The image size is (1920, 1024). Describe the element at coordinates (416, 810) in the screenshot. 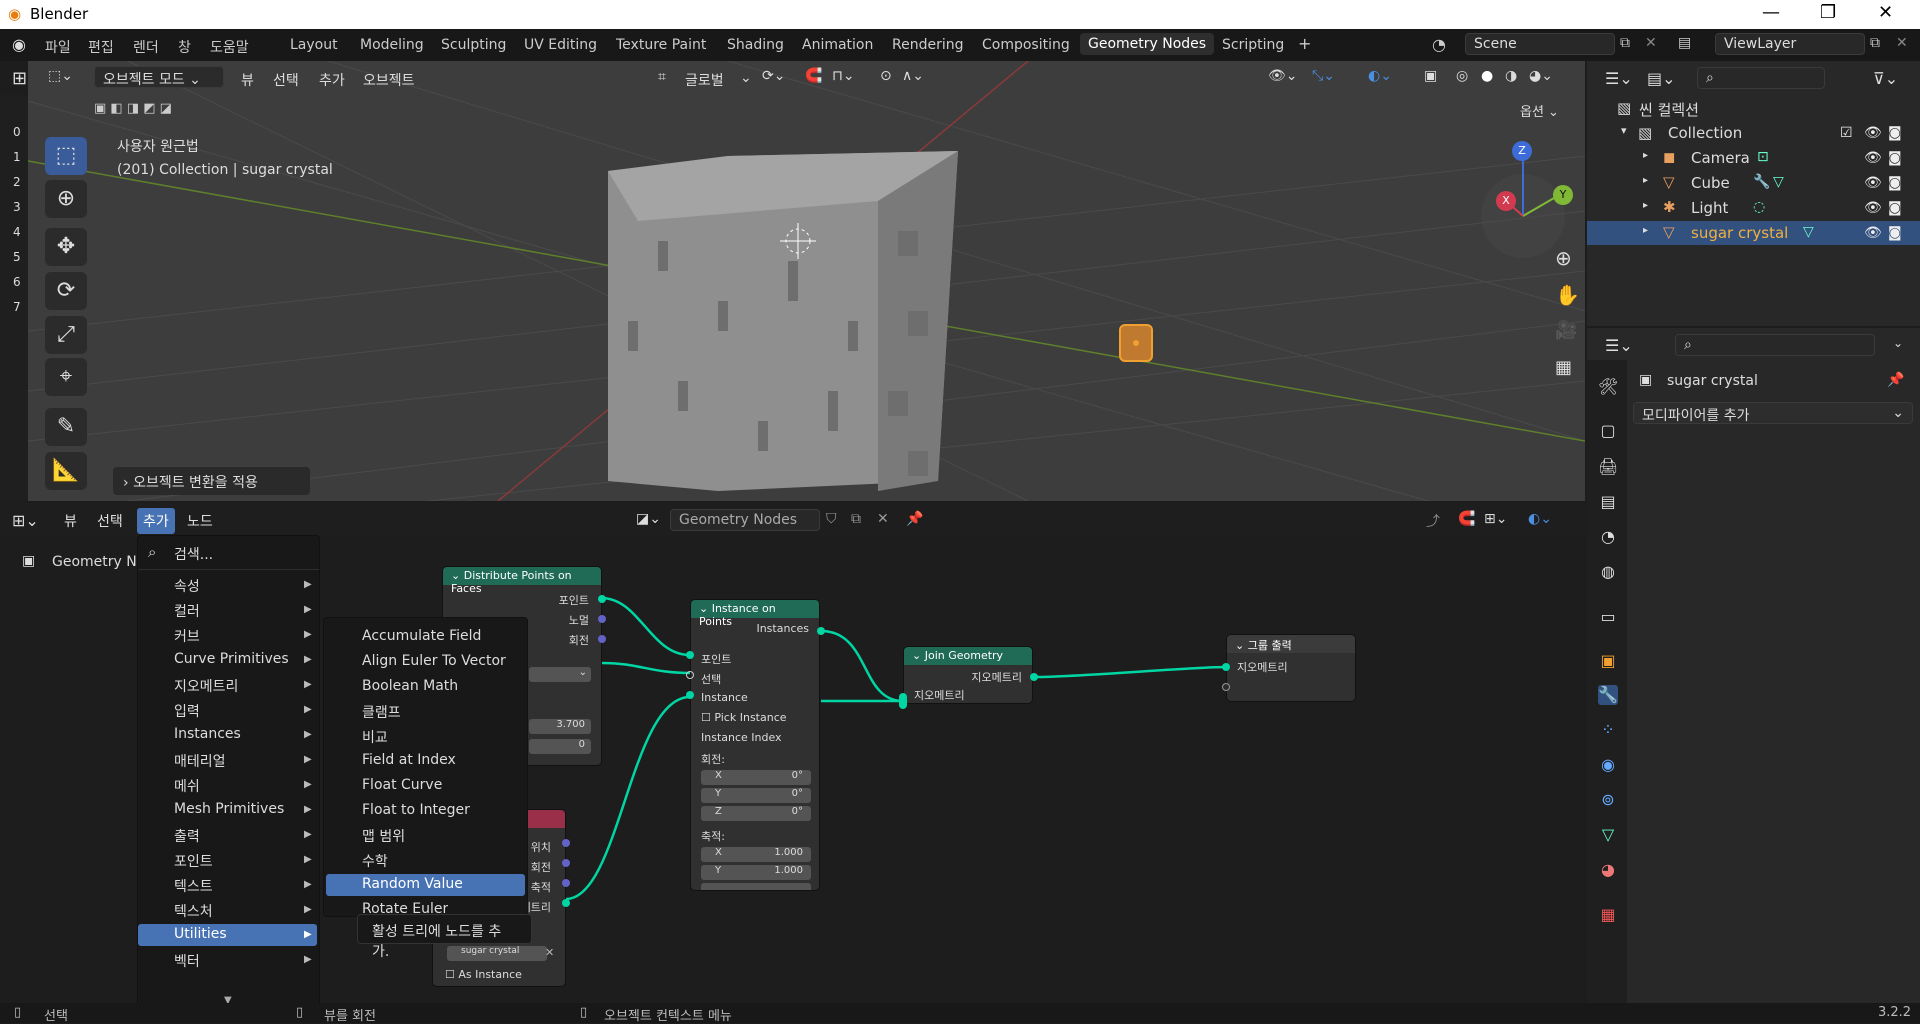

I see `menu-item-float-to-integer: Float to Integer` at that location.